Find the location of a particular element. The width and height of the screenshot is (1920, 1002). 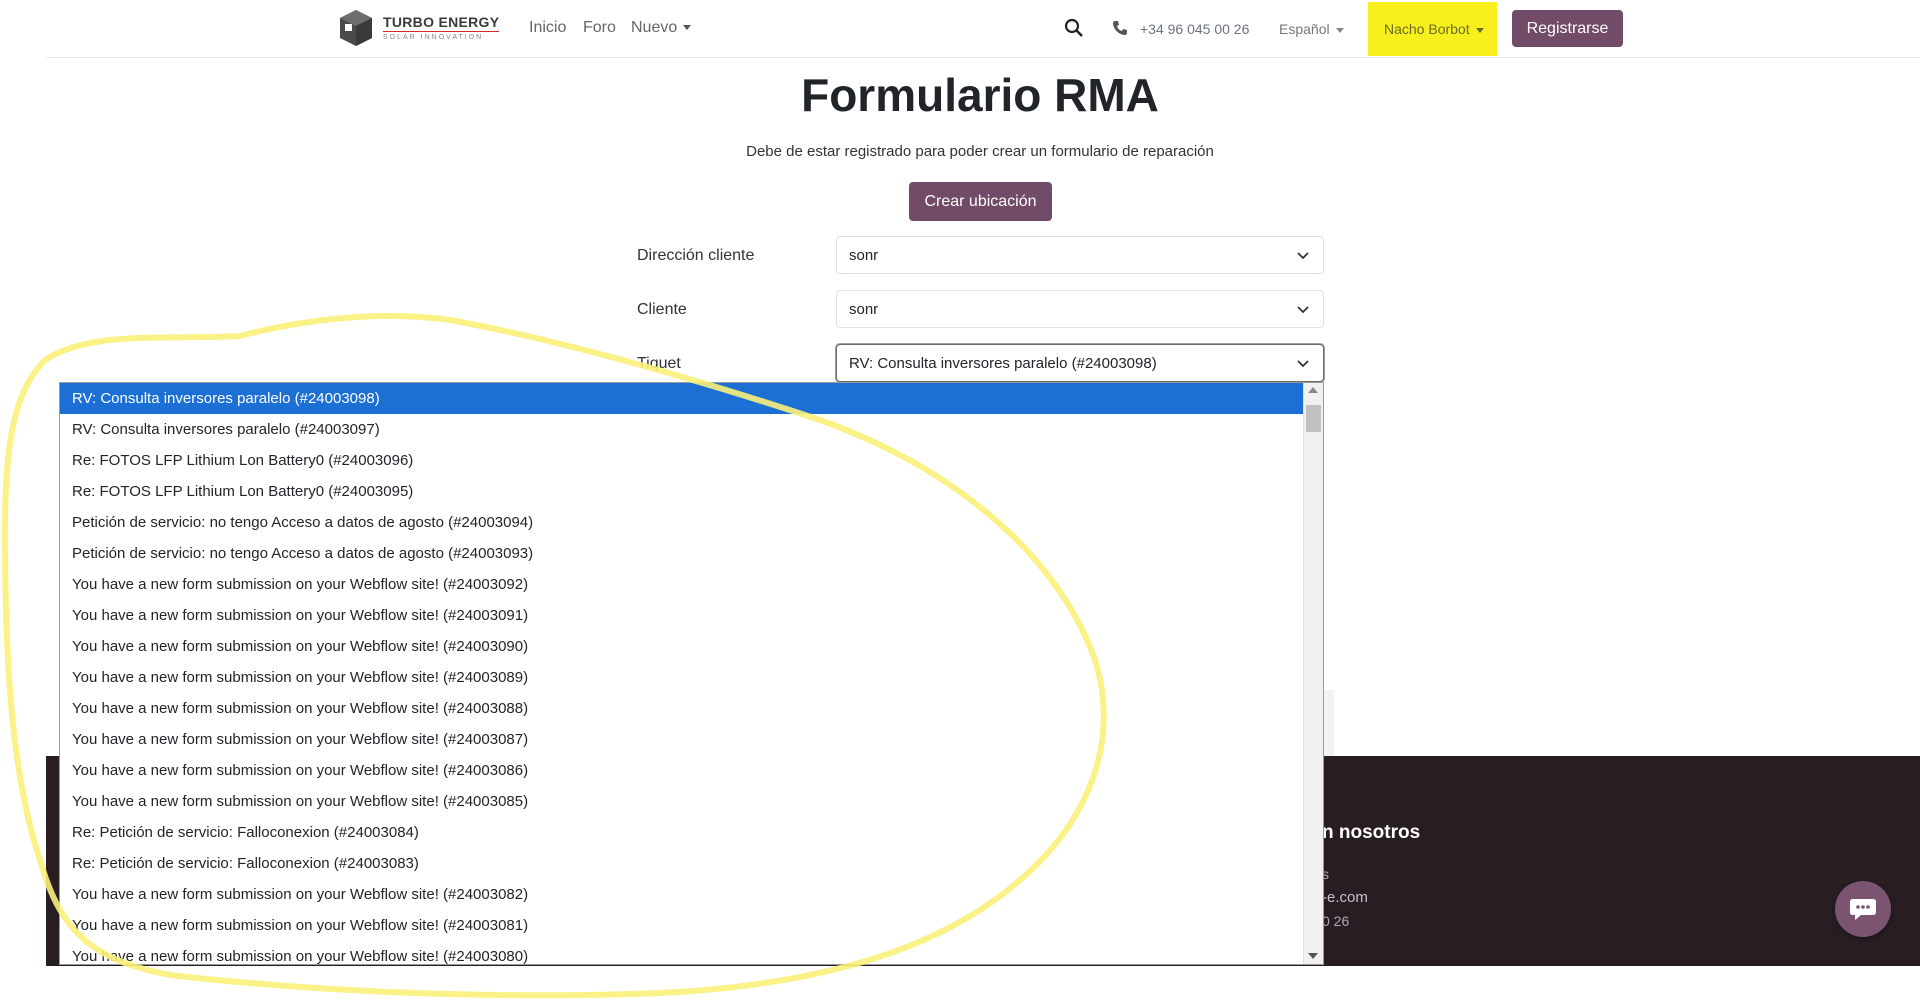

language-label: Español is located at coordinates (1304, 29).